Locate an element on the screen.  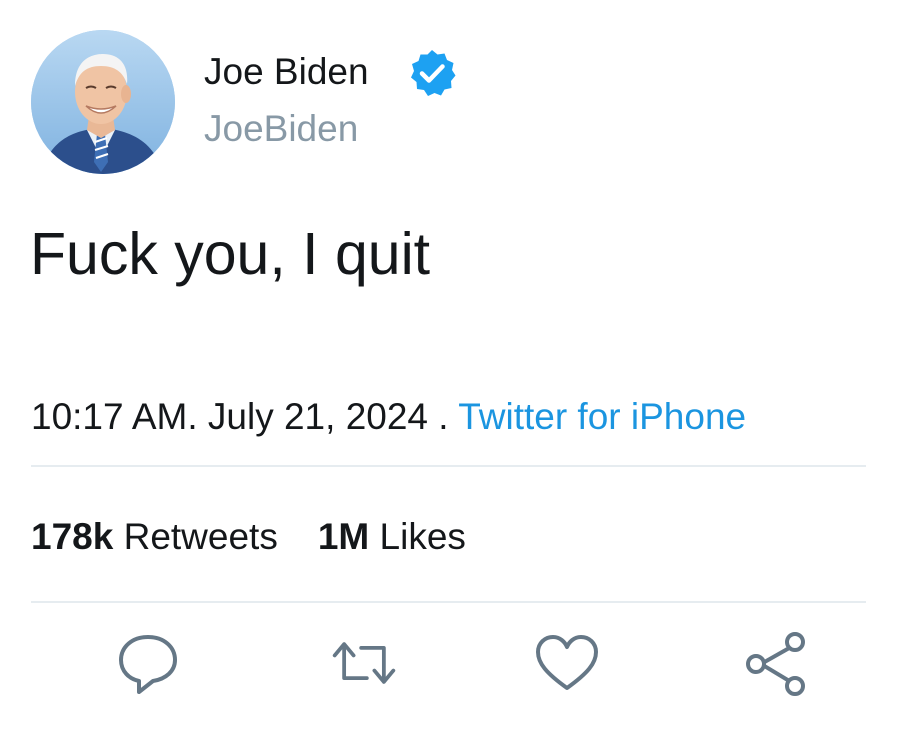
like-button is located at coordinates (567, 663).